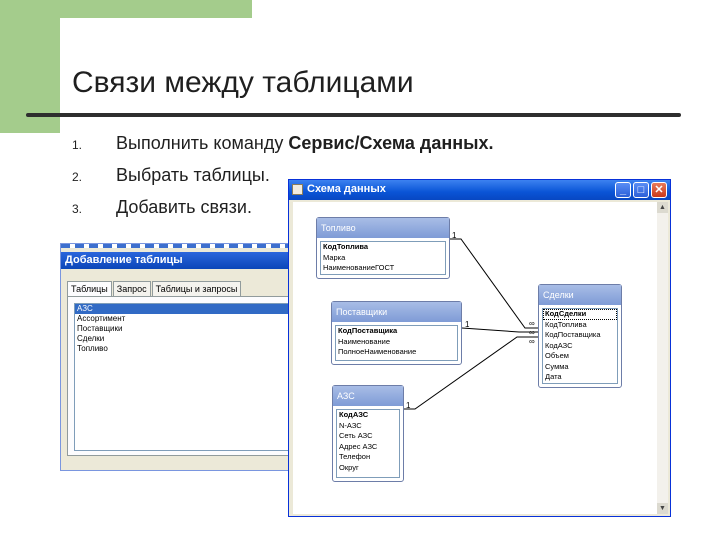  I want to click on field-item: Сеть АЗС, so click(368, 436).